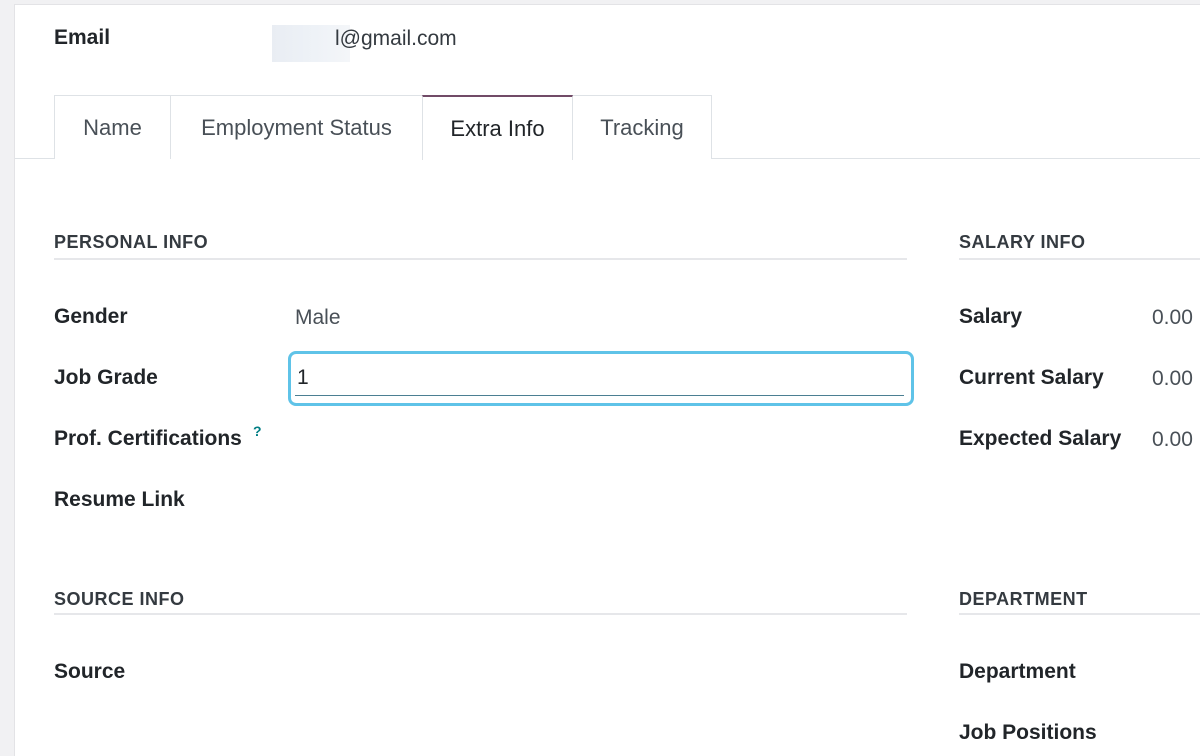 The width and height of the screenshot is (1200, 756). I want to click on salary-label: Salary, so click(991, 316).